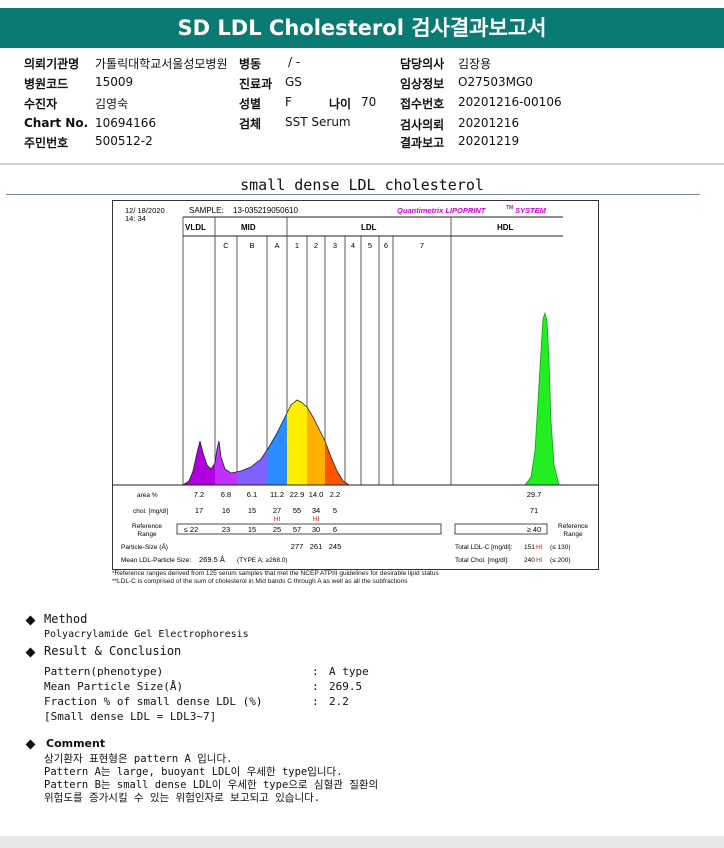  What do you see at coordinates (505, 227) in the screenshot?
I see `group-hdl: HDL` at bounding box center [505, 227].